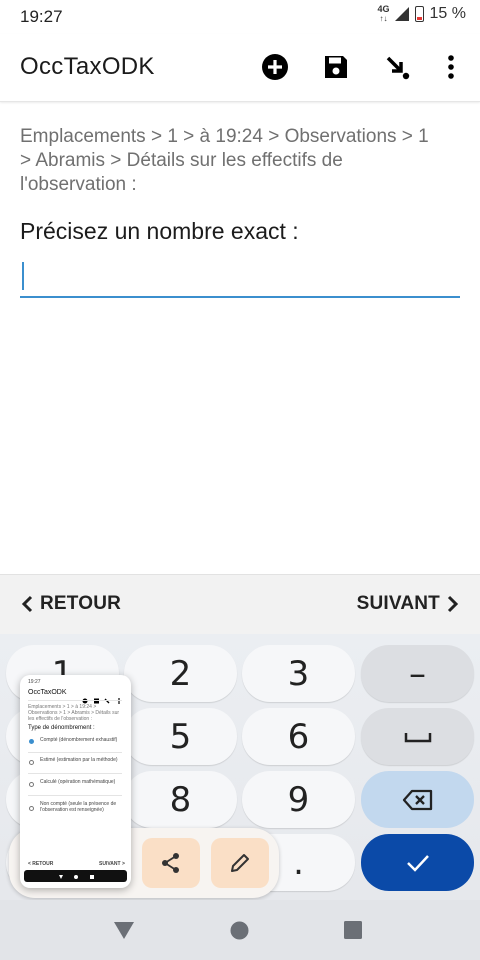 This screenshot has width=480, height=960. I want to click on network-arrows: ↑↓, so click(383, 18).